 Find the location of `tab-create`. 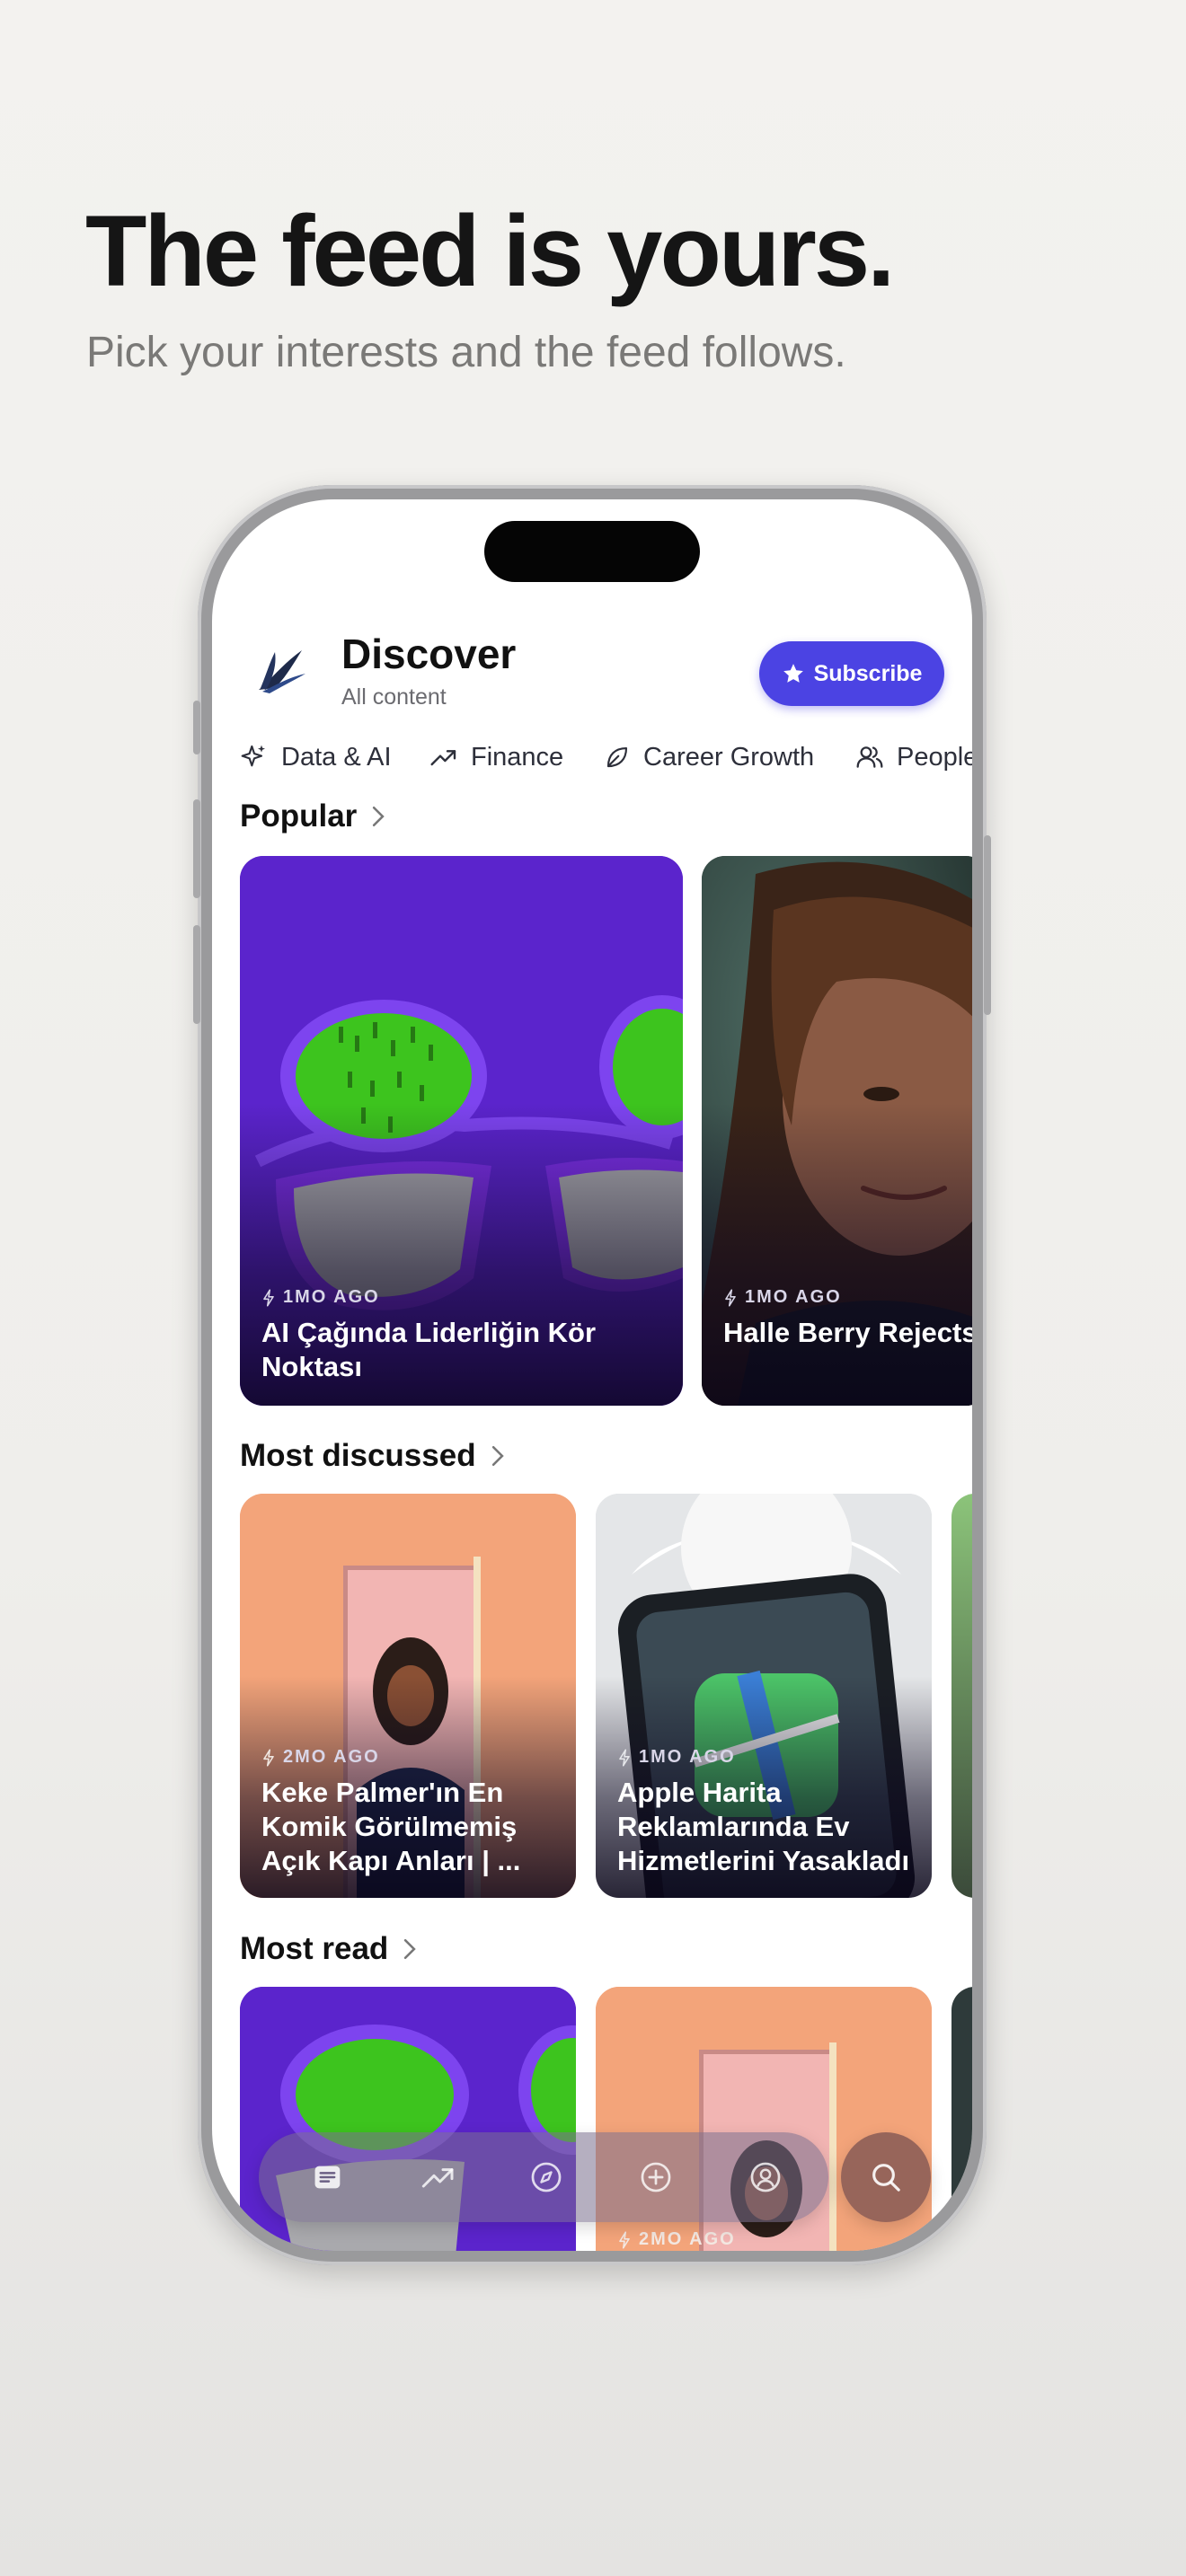

tab-create is located at coordinates (655, 2177).